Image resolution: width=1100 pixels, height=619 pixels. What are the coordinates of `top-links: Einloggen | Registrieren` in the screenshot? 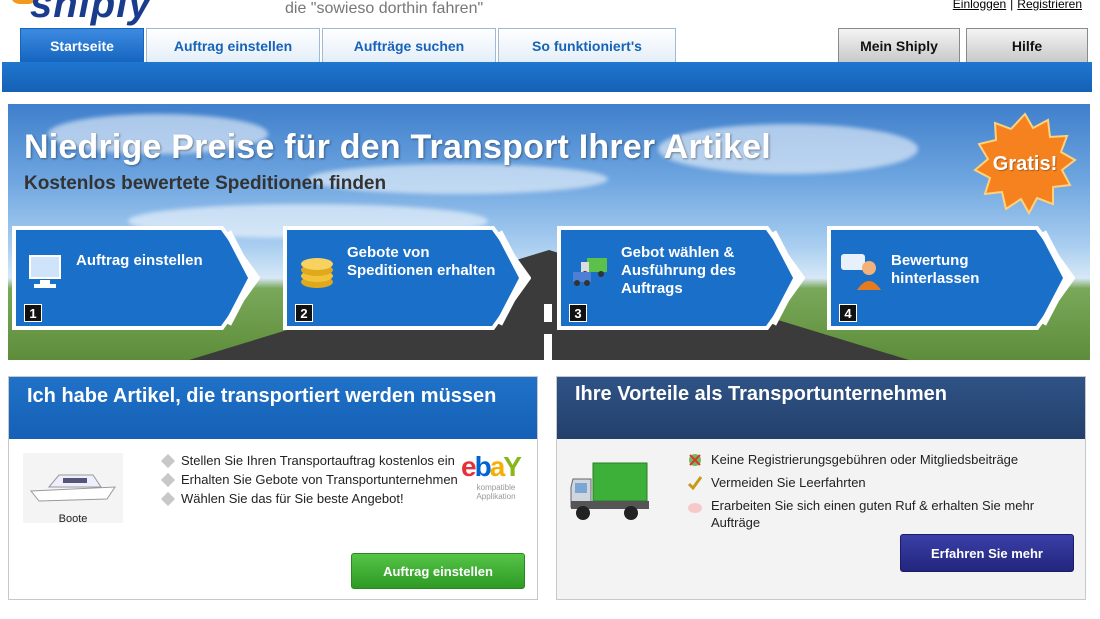 It's located at (1017, 5).